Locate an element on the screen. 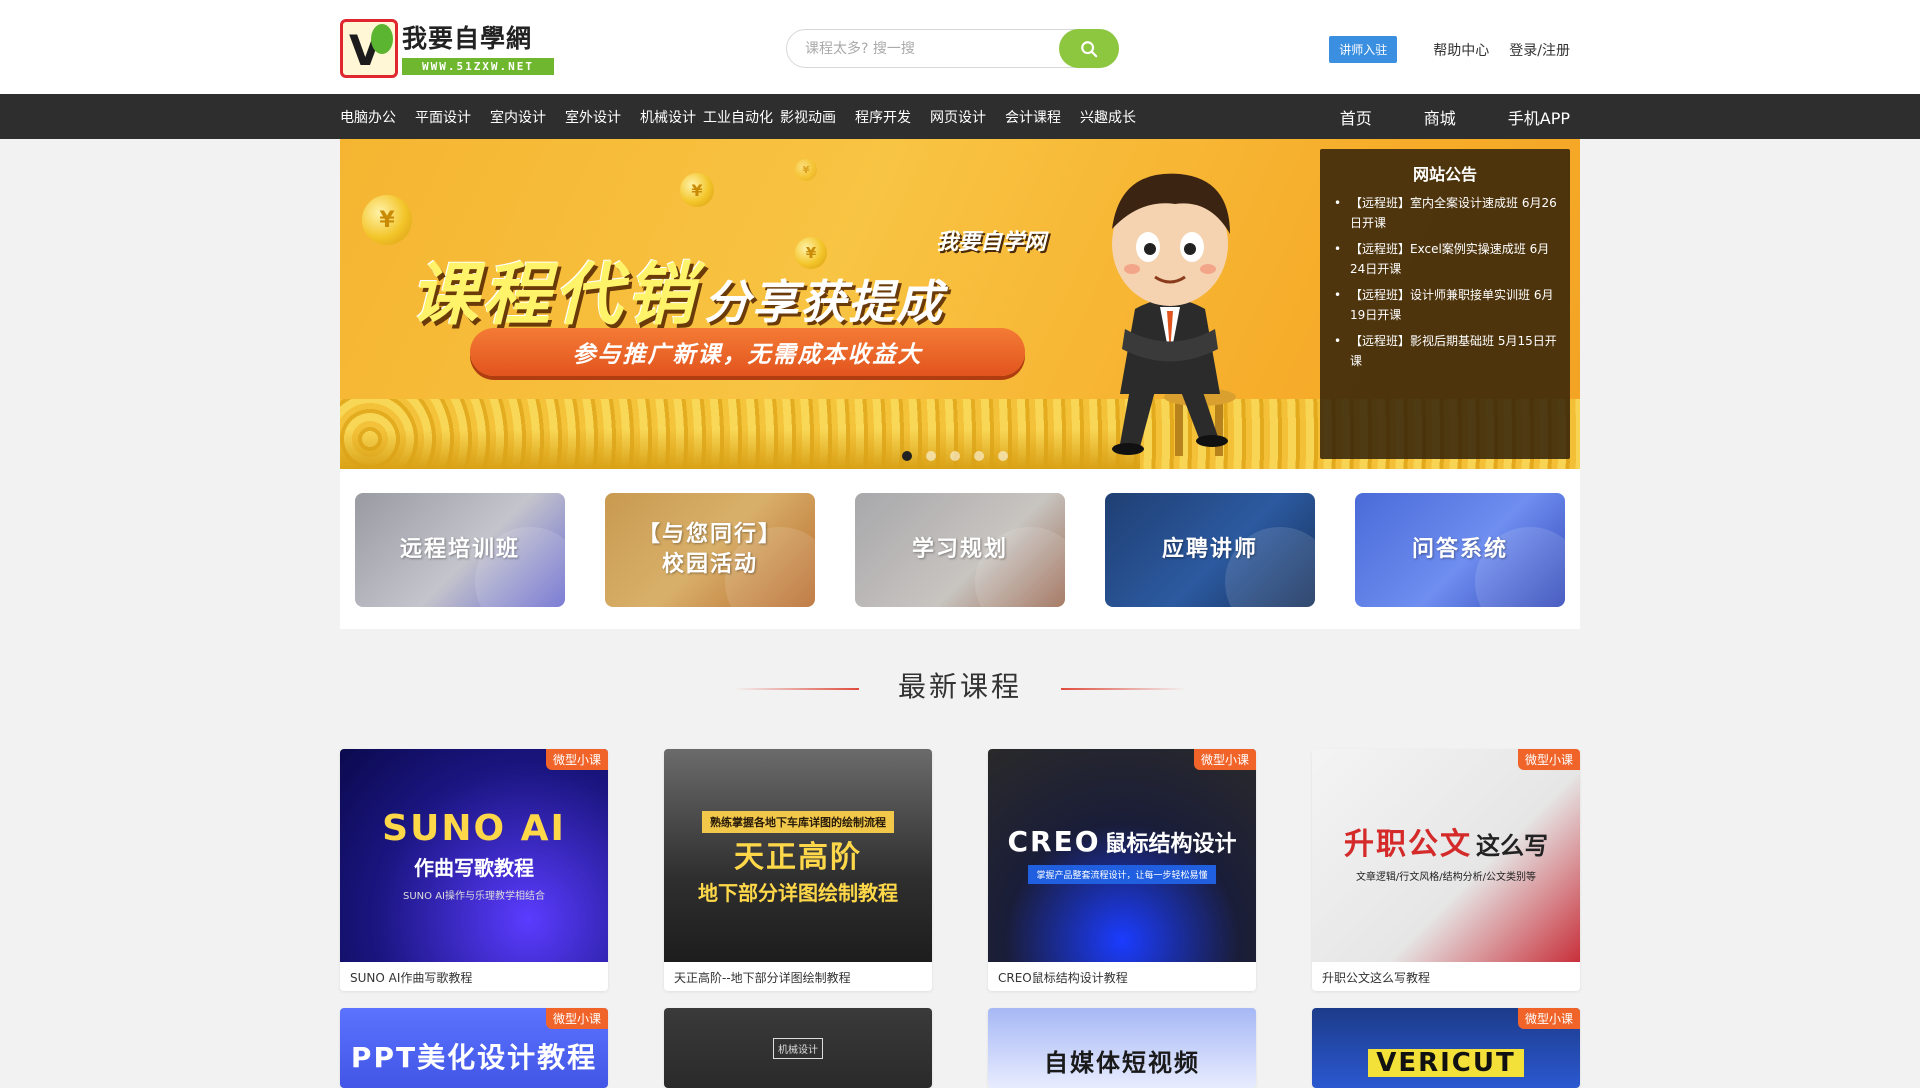 Image resolution: width=1920 pixels, height=1088 pixels. notice-item: 【远程班】设计师兼职接单实训班 6月19日开课 is located at coordinates (1445, 305).